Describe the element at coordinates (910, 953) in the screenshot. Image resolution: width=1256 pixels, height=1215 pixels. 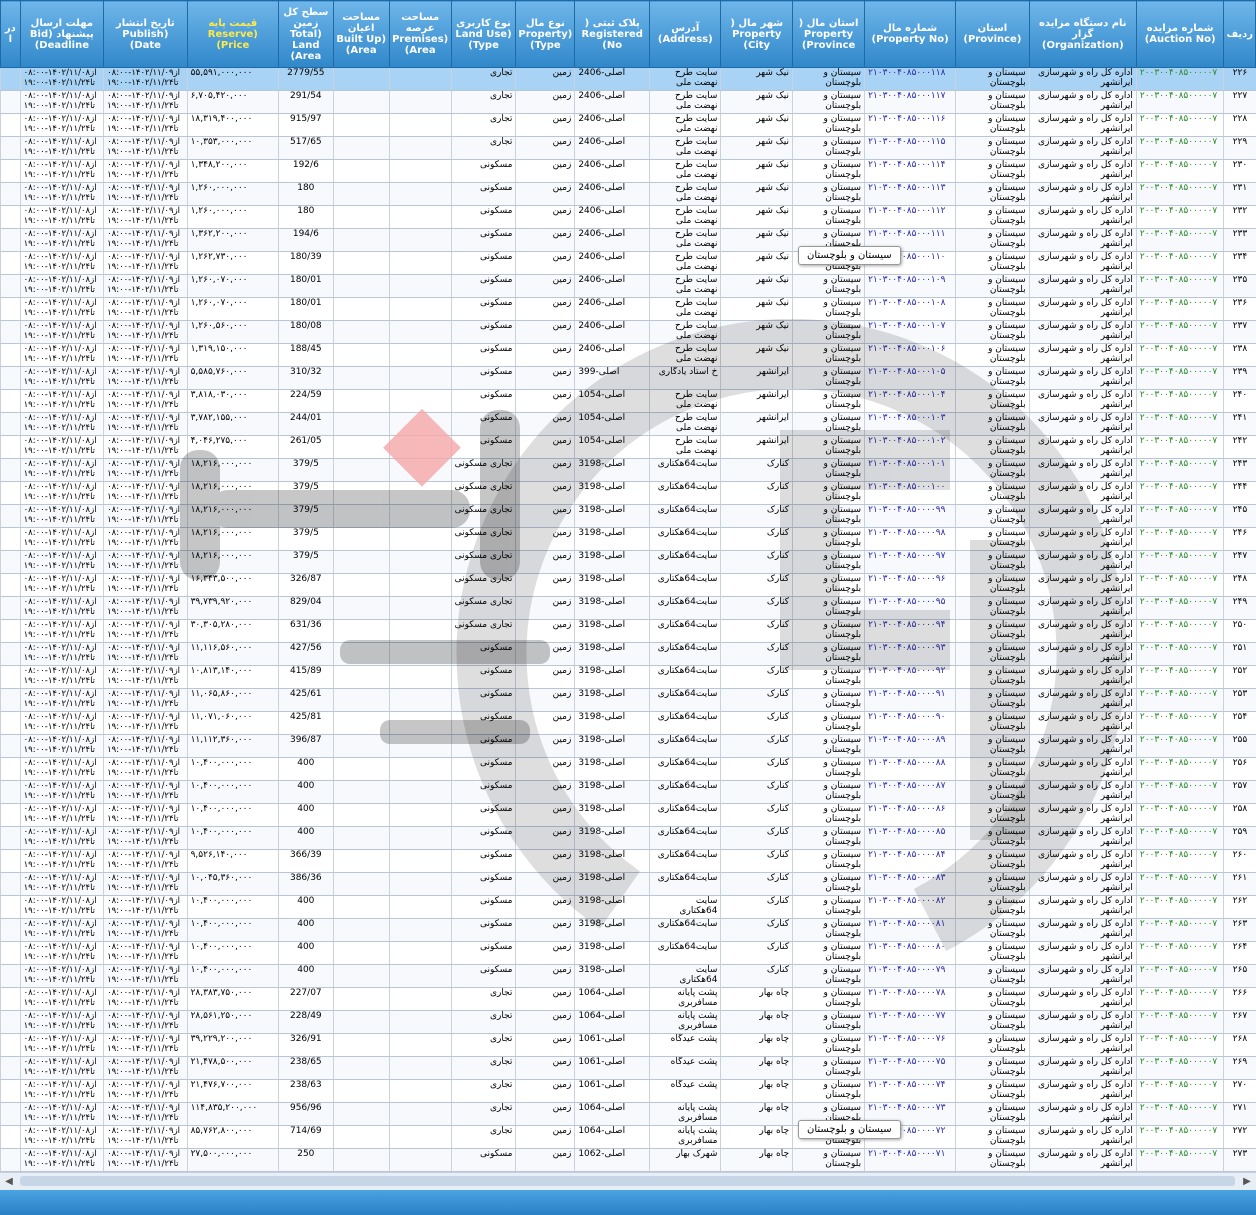
I see `property-number: ۲۱۰۳۰۰۴۰۸۵۰۰۰۰۸۰` at that location.